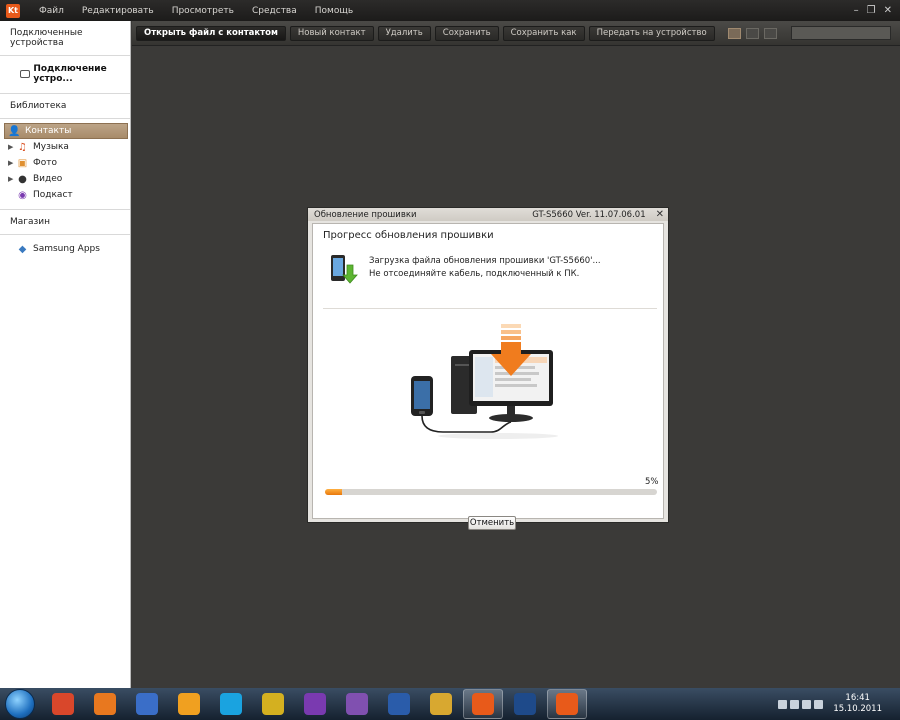 This screenshot has height=720, width=900. Describe the element at coordinates (819, 704) in the screenshot. I see `volume-icon` at that location.